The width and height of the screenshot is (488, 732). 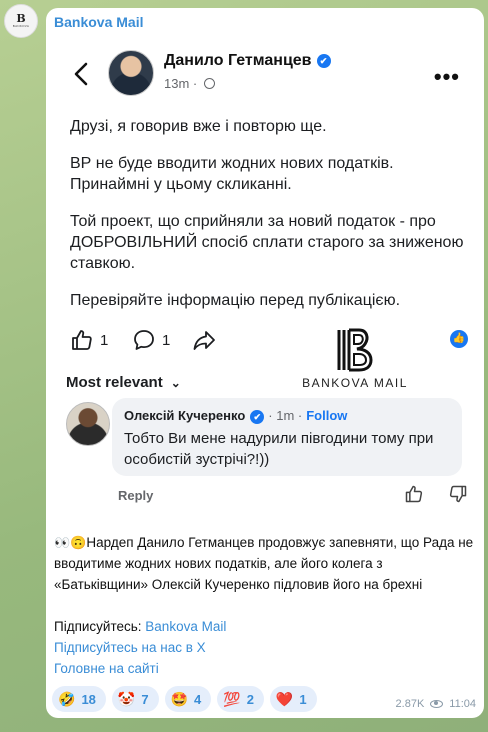 I want to click on share-arrow-icon, so click(x=204, y=340).